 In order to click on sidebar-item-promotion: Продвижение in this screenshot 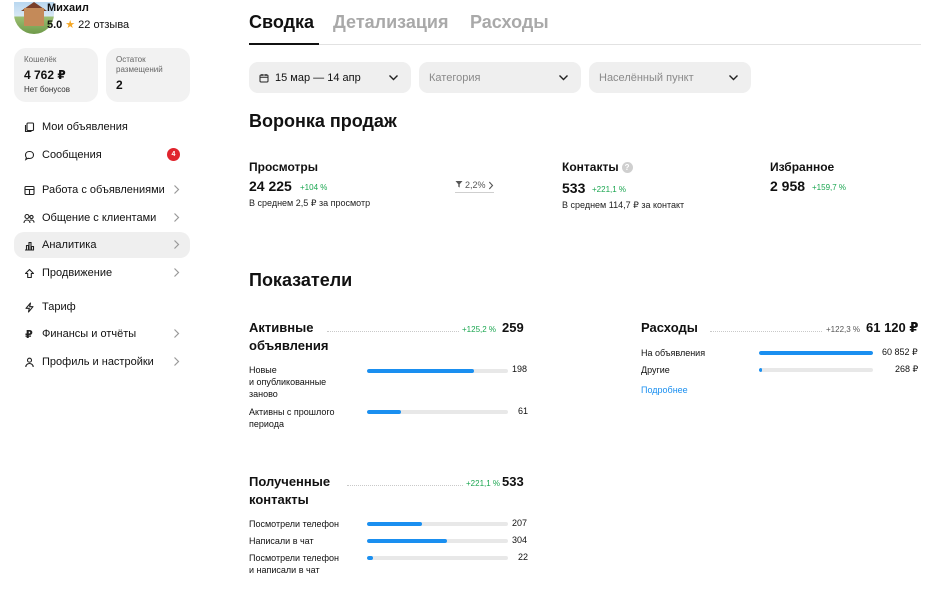, I will do `click(102, 273)`.